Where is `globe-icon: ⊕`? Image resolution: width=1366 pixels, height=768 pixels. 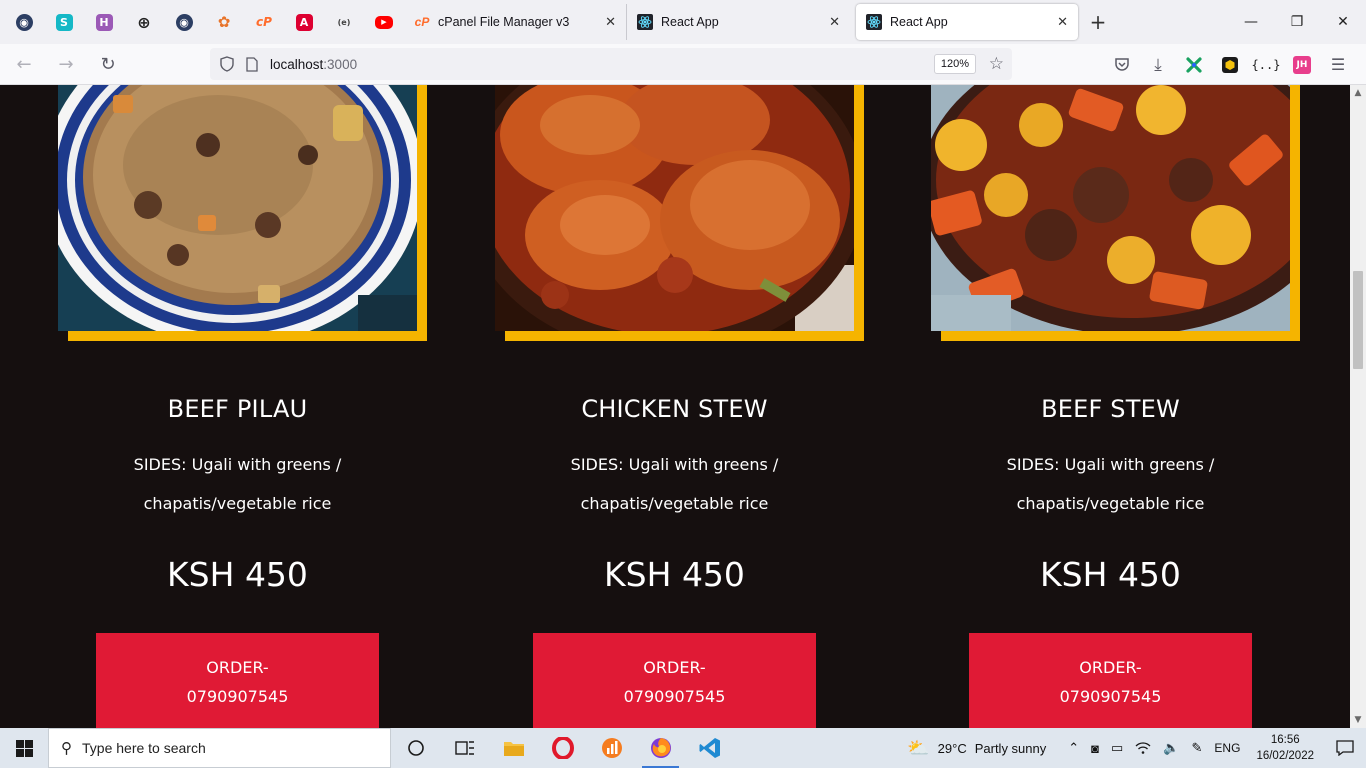 globe-icon: ⊕ is located at coordinates (144, 22).